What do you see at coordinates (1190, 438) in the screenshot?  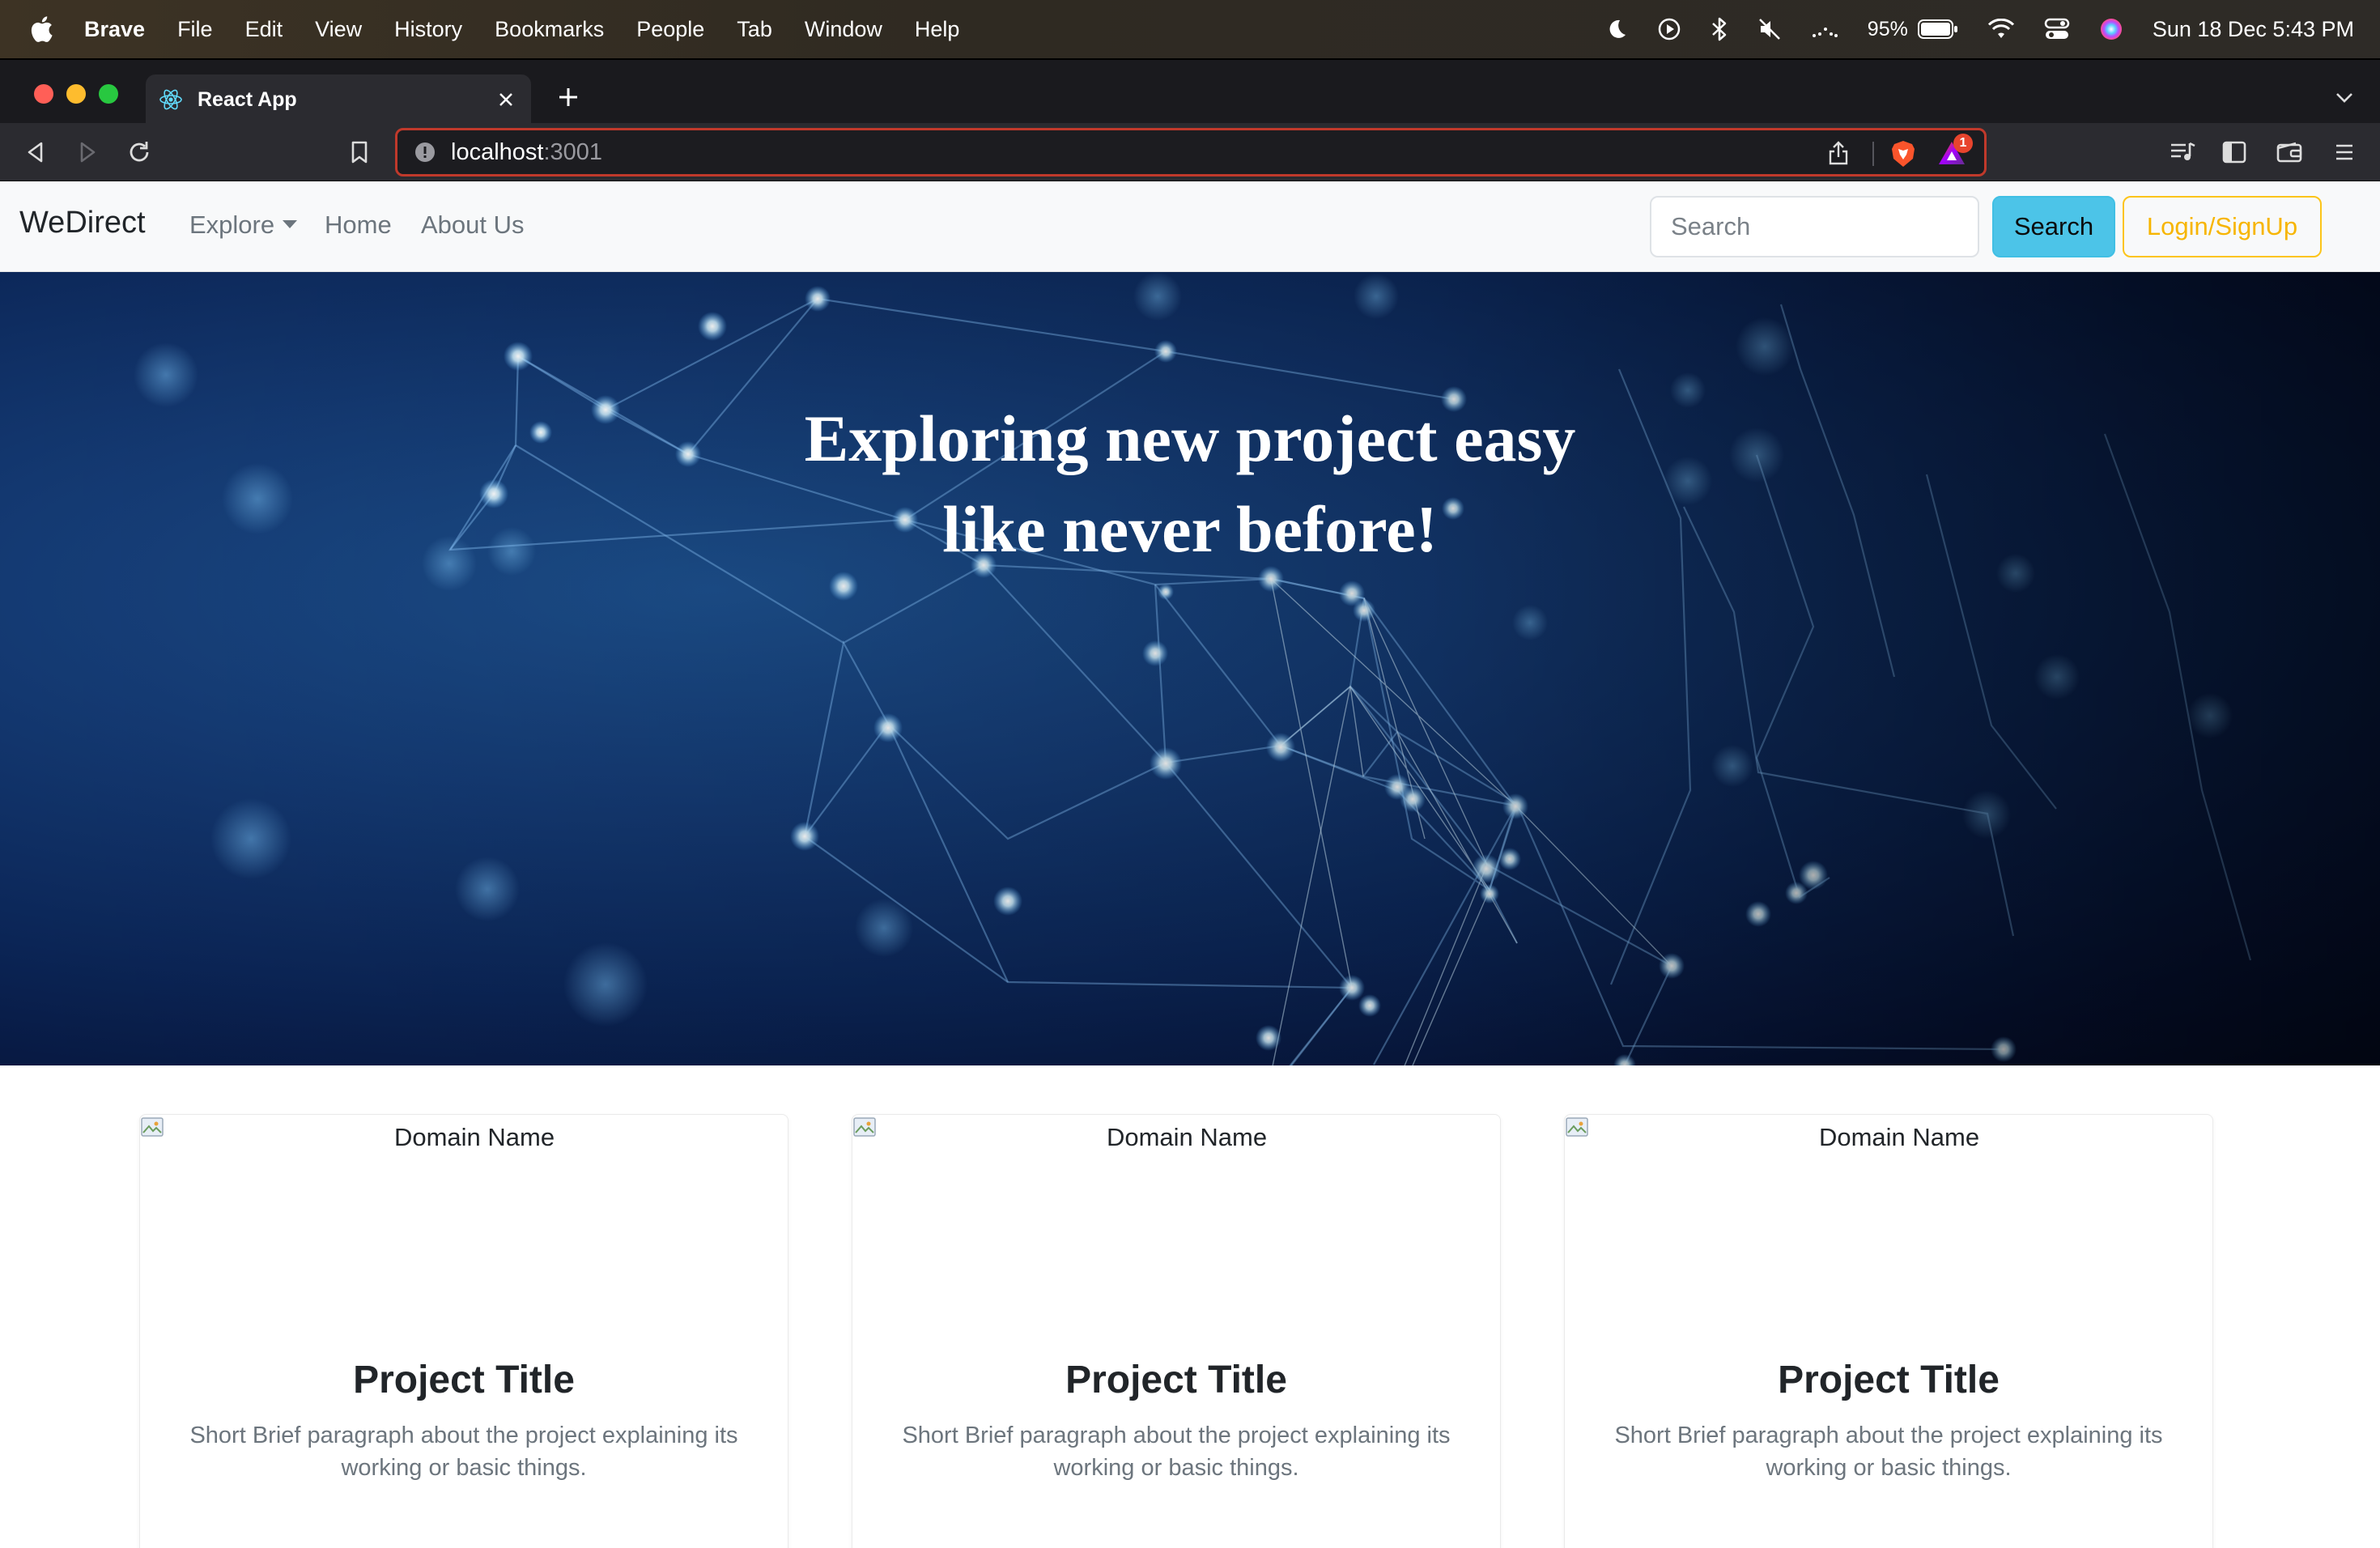 I see `hero-title-line-1: Exploring new project easy` at bounding box center [1190, 438].